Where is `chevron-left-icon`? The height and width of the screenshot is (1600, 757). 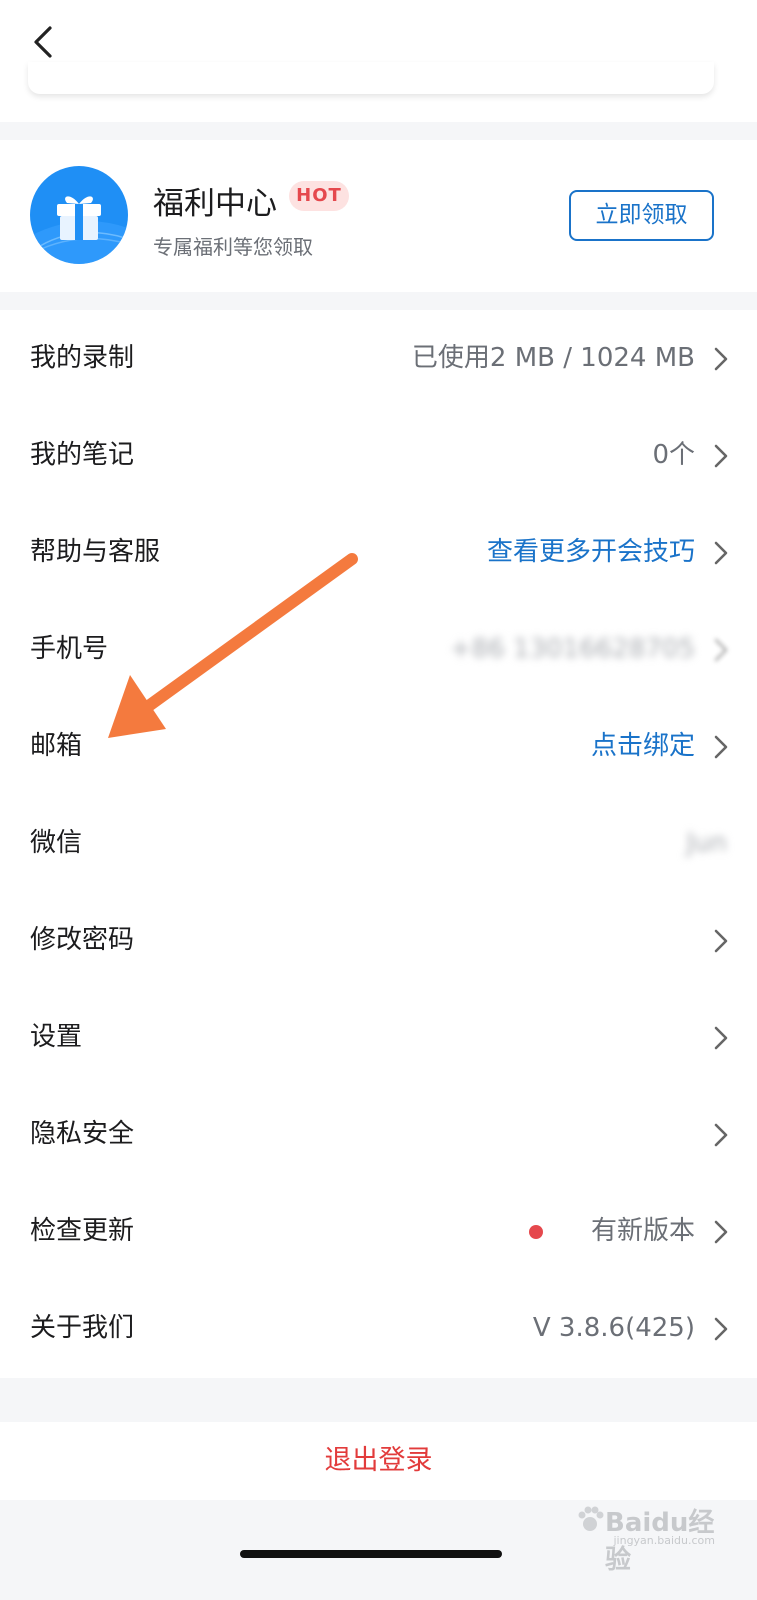 chevron-left-icon is located at coordinates (43, 42).